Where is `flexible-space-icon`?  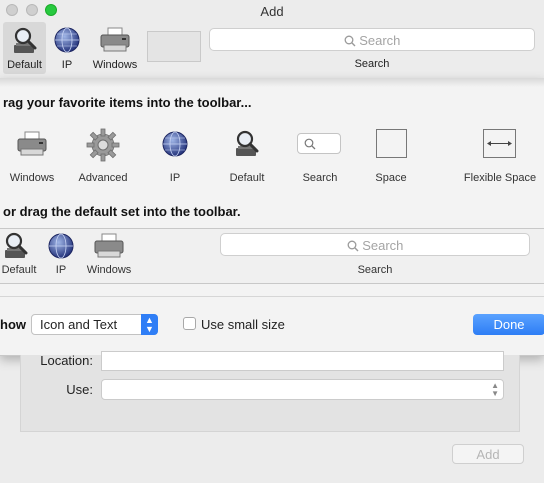 flexible-space-icon is located at coordinates (499, 143).